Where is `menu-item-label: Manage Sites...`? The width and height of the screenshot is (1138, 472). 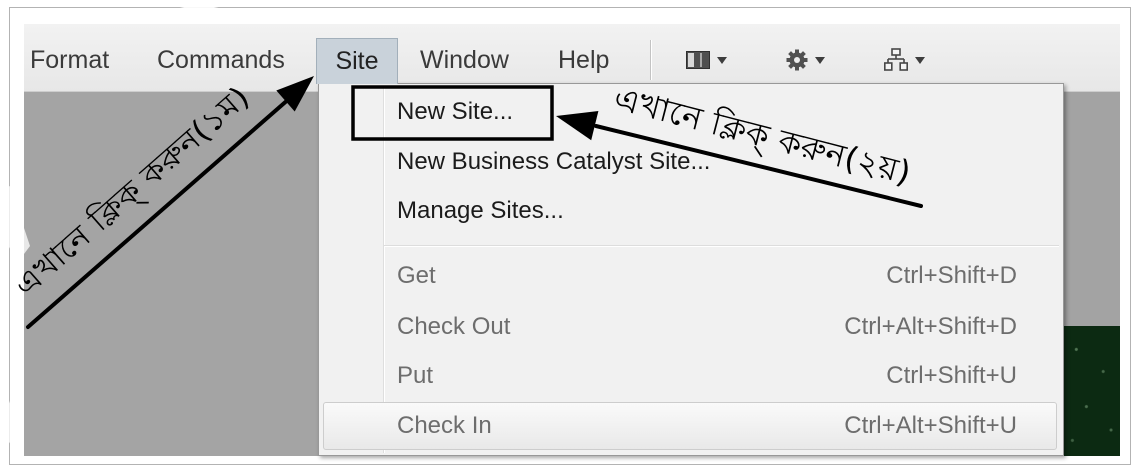 menu-item-label: Manage Sites... is located at coordinates (480, 210).